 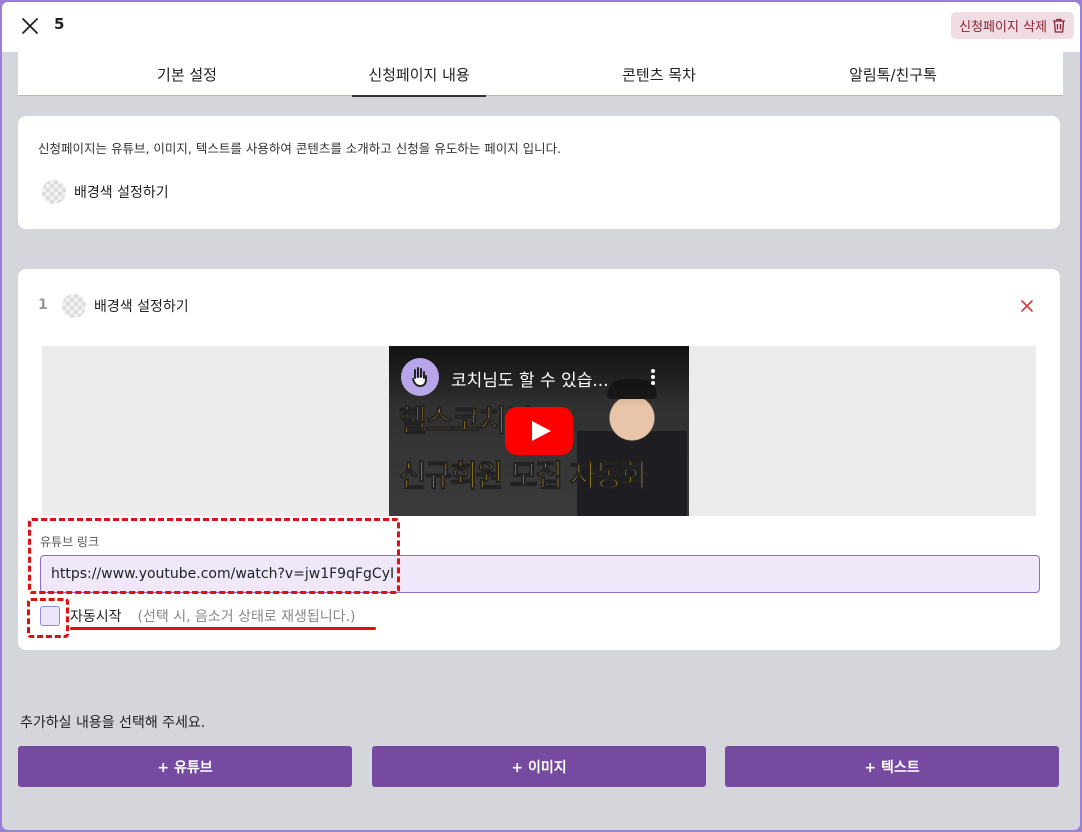 I want to click on more-vertical-icon, so click(x=653, y=377).